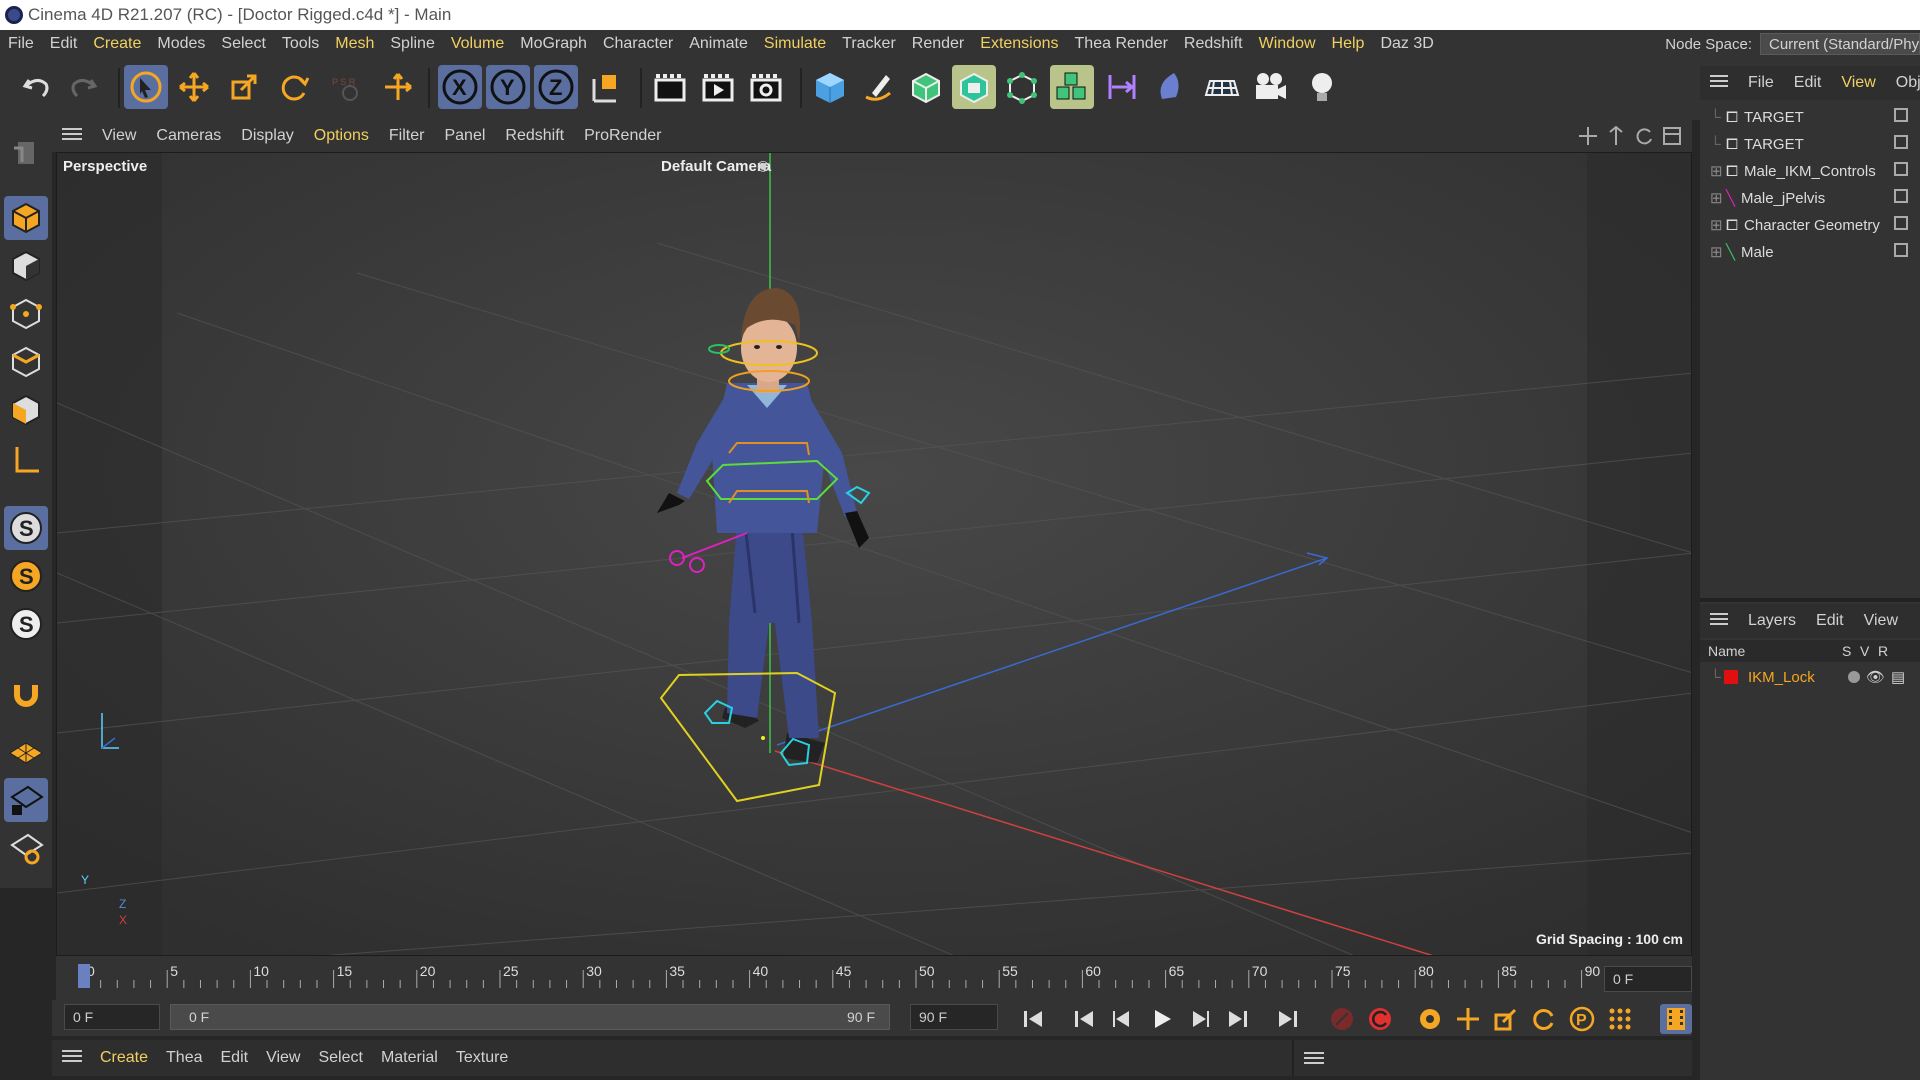 The image size is (1920, 1080). What do you see at coordinates (1019, 44) in the screenshot?
I see `menu-extensions: Extensions` at bounding box center [1019, 44].